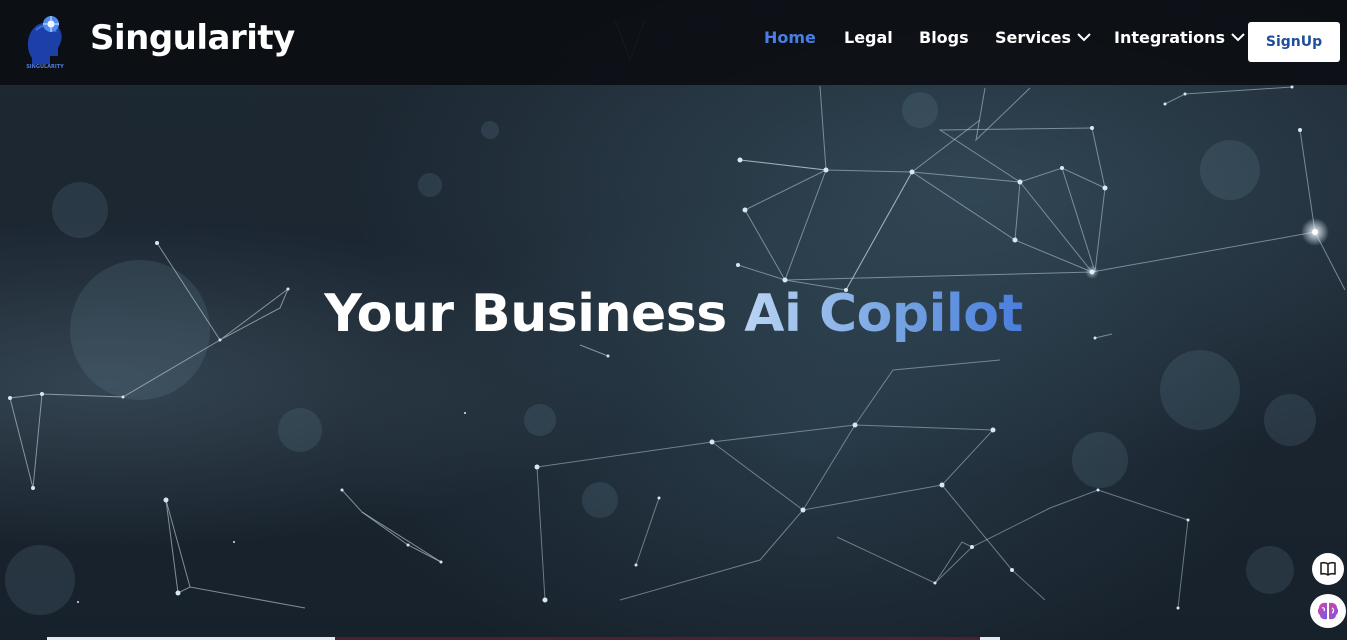  I want to click on book-icon, so click(1328, 568).